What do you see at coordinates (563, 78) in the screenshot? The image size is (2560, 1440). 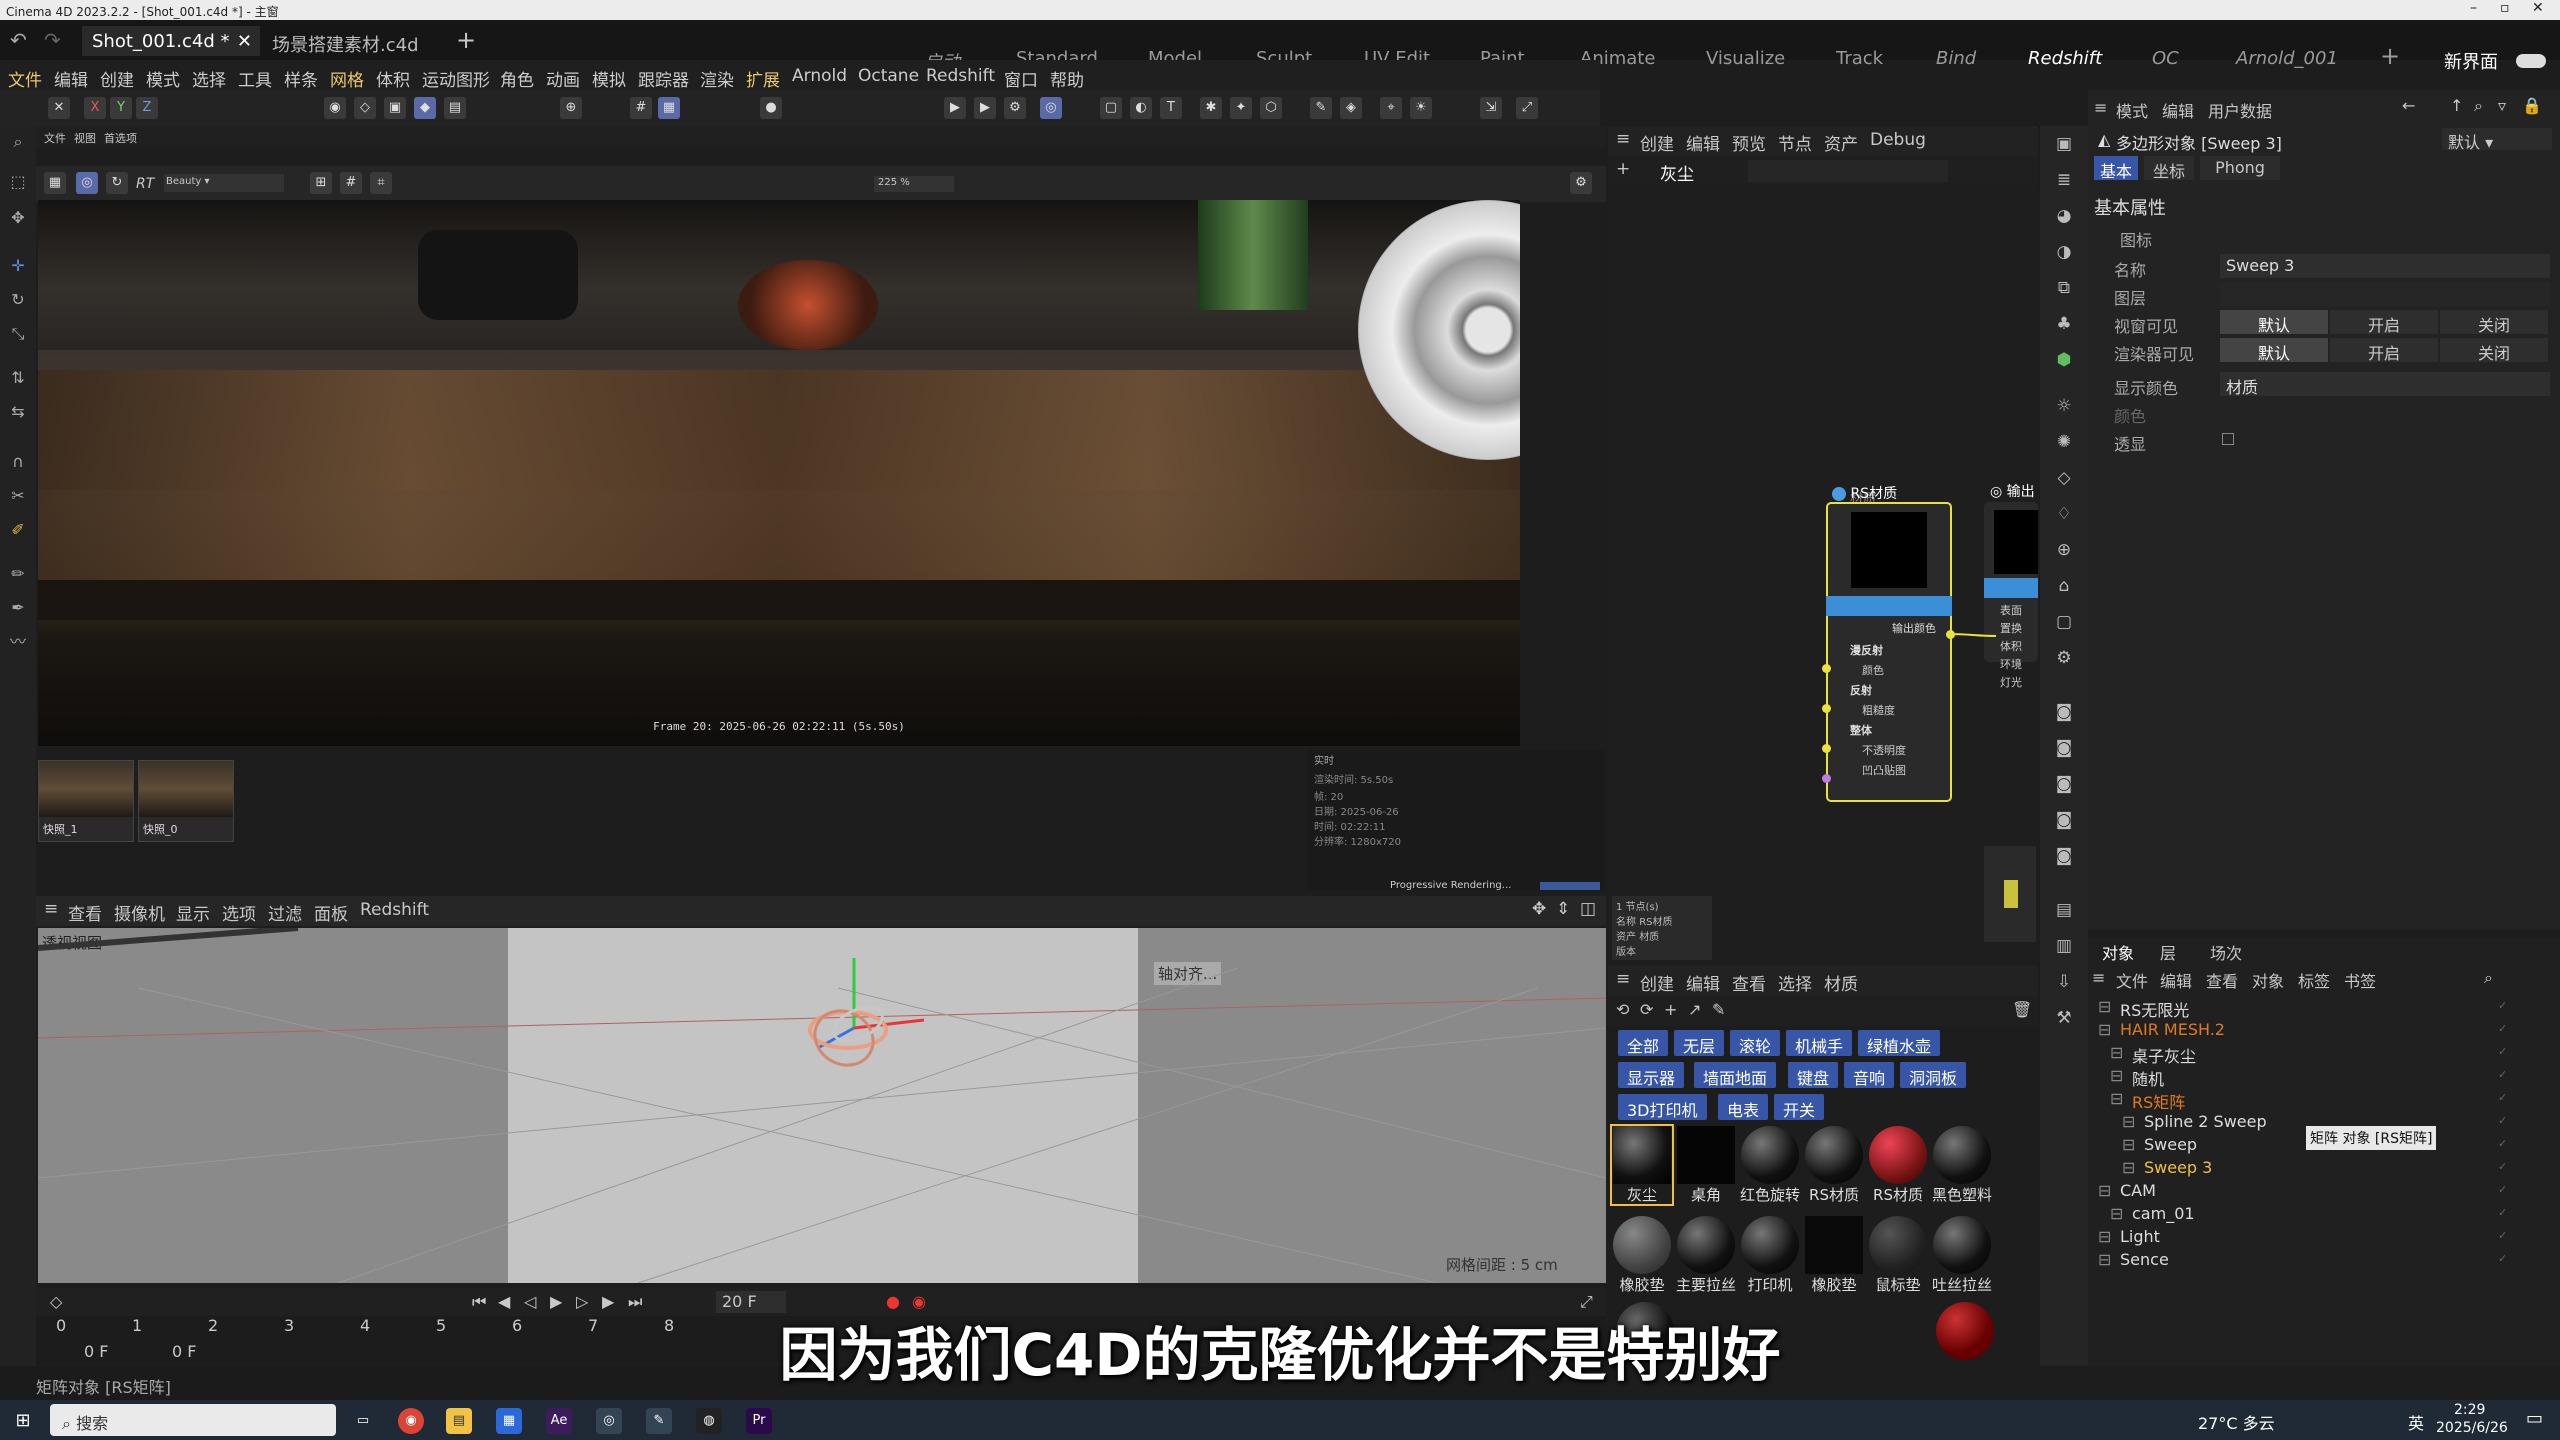 I see `menu-animate: 动画` at bounding box center [563, 78].